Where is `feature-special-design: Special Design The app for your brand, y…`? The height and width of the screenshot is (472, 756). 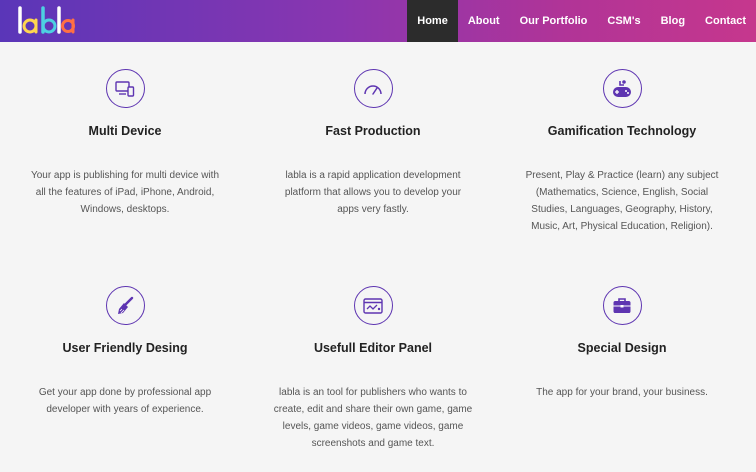
feature-special-design: Special Design The app for your brand, y… is located at coordinates (622, 343).